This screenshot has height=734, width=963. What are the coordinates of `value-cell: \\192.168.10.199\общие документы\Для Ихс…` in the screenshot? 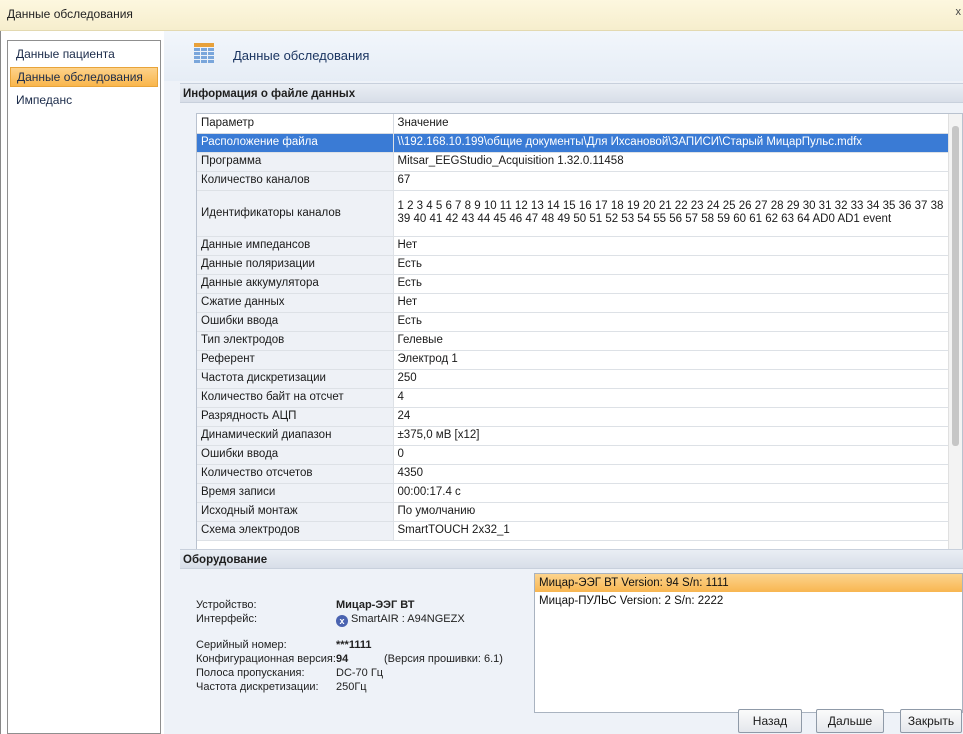 It's located at (671, 143).